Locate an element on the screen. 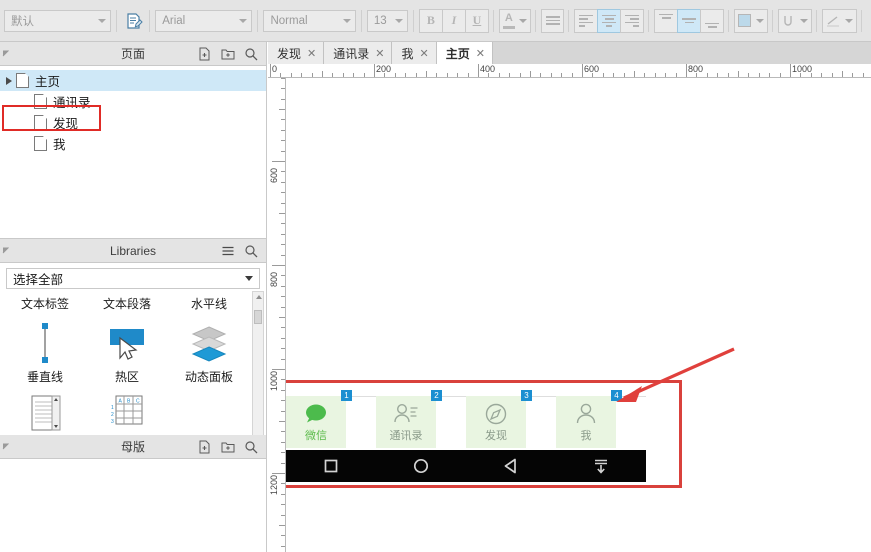 This screenshot has height=552, width=871. badge-text: 1 is located at coordinates (346, 395).